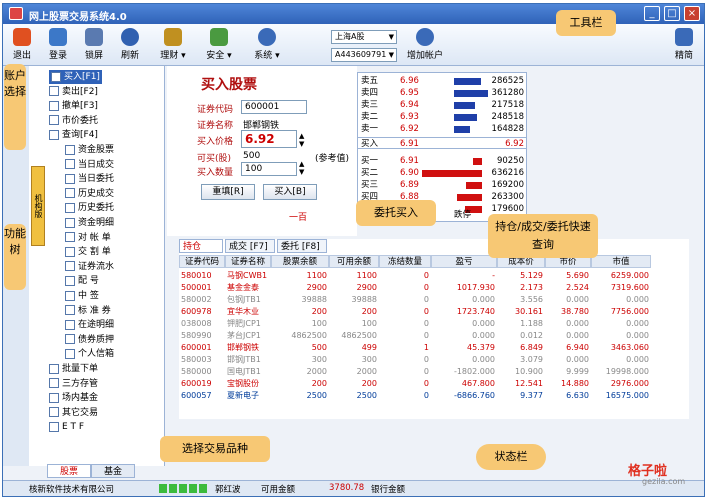  Describe the element at coordinates (319, 323) in the screenshot. I see `table-cell: 100` at that location.